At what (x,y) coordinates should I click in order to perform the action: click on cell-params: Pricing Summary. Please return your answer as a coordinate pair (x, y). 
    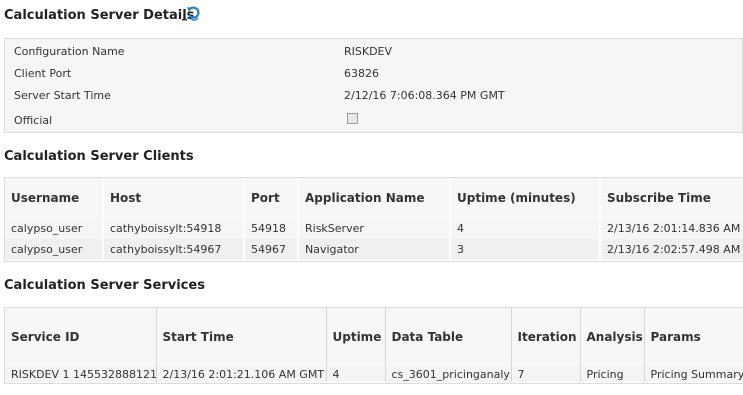
    Looking at the image, I should click on (693, 374).